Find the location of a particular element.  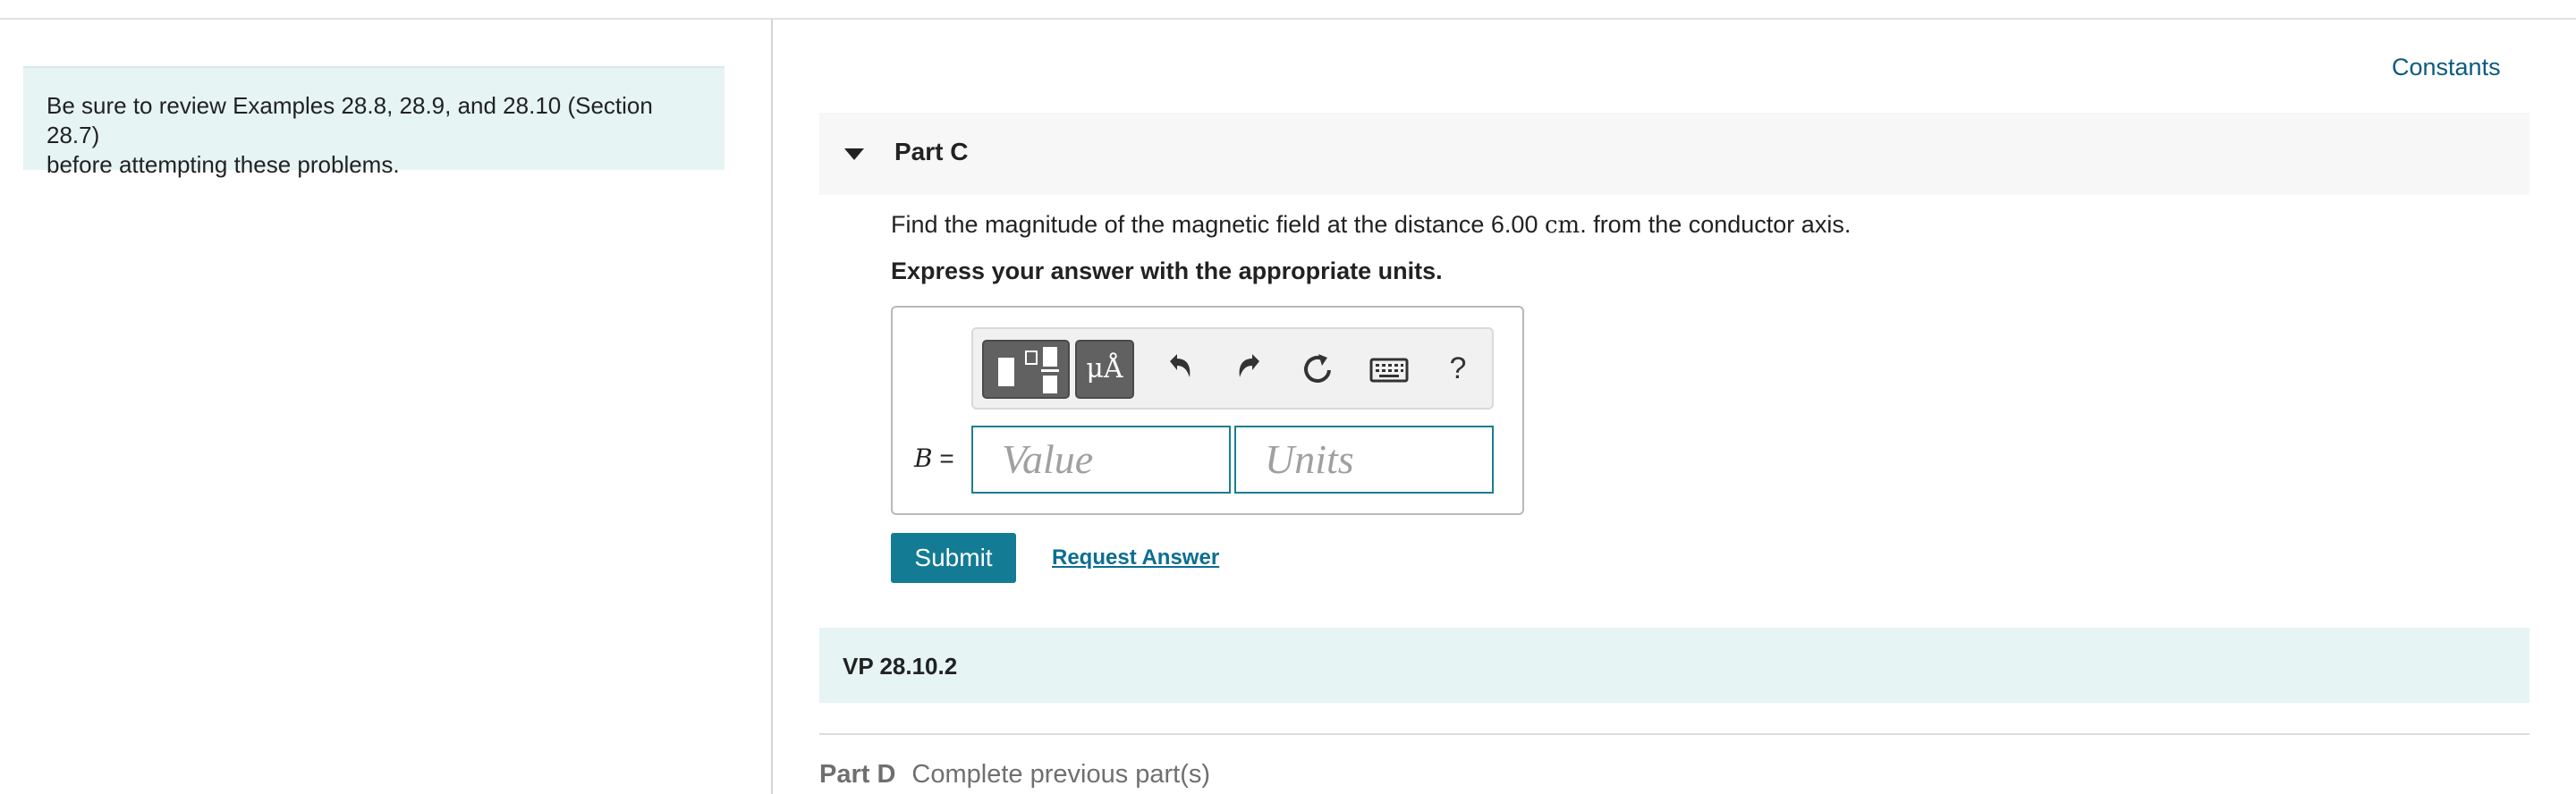

templates-icon is located at coordinates (1006, 372).